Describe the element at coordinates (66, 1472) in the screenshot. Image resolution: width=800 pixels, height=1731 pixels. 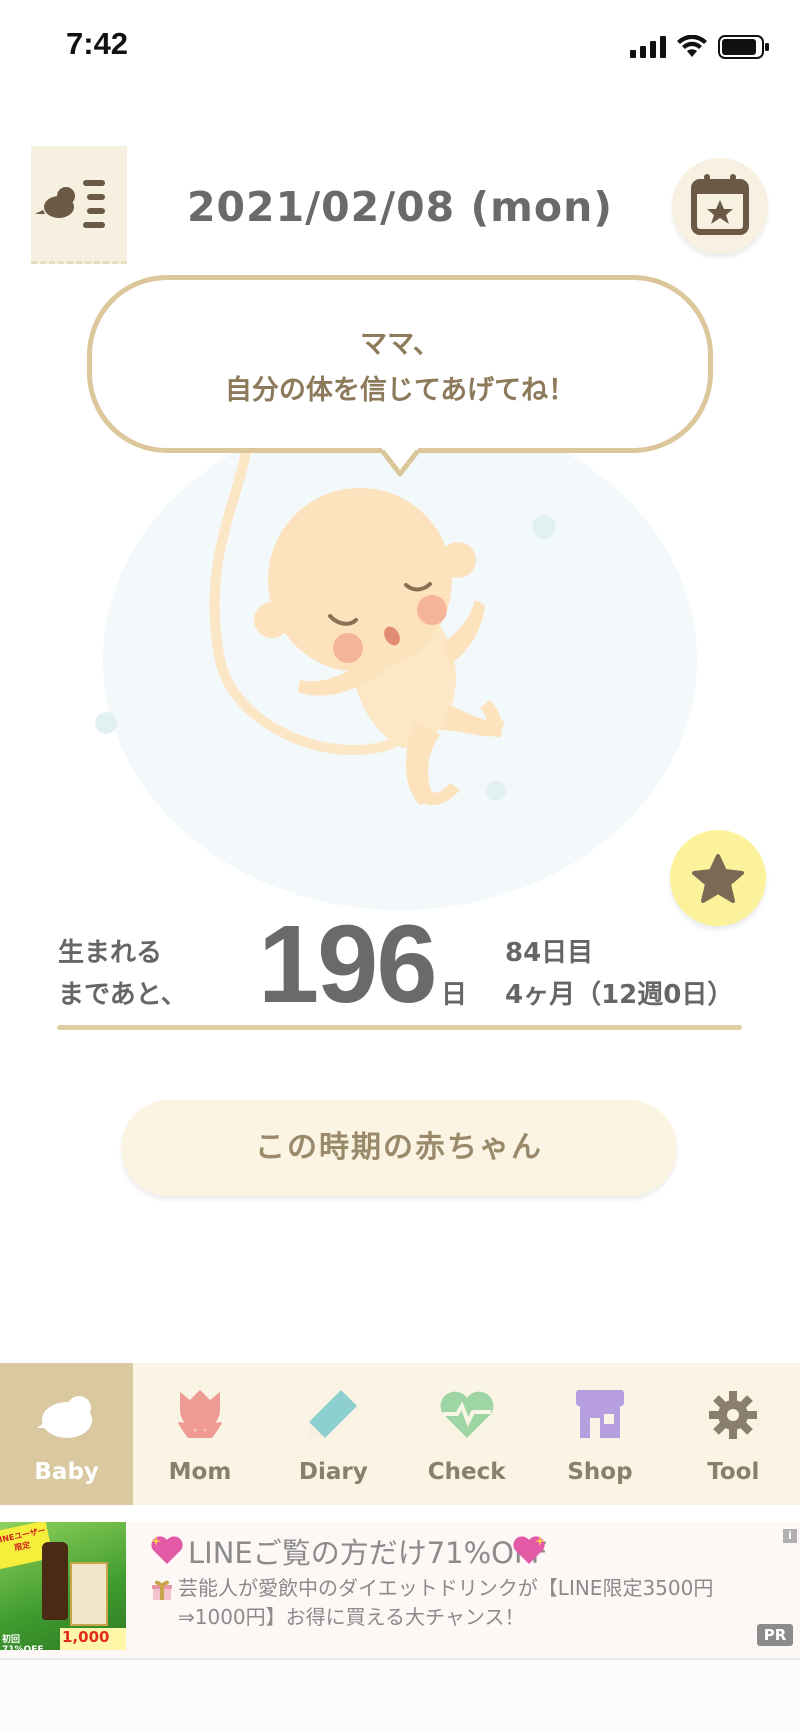
I see `tab-label: Baby` at that location.